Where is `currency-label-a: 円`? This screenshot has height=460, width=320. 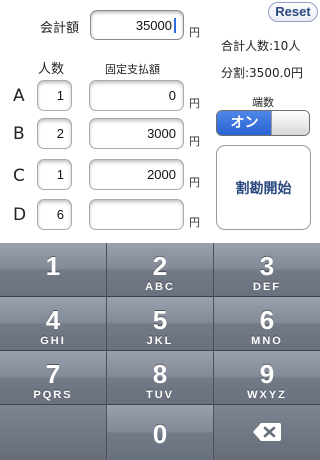 currency-label-a: 円 is located at coordinates (194, 103).